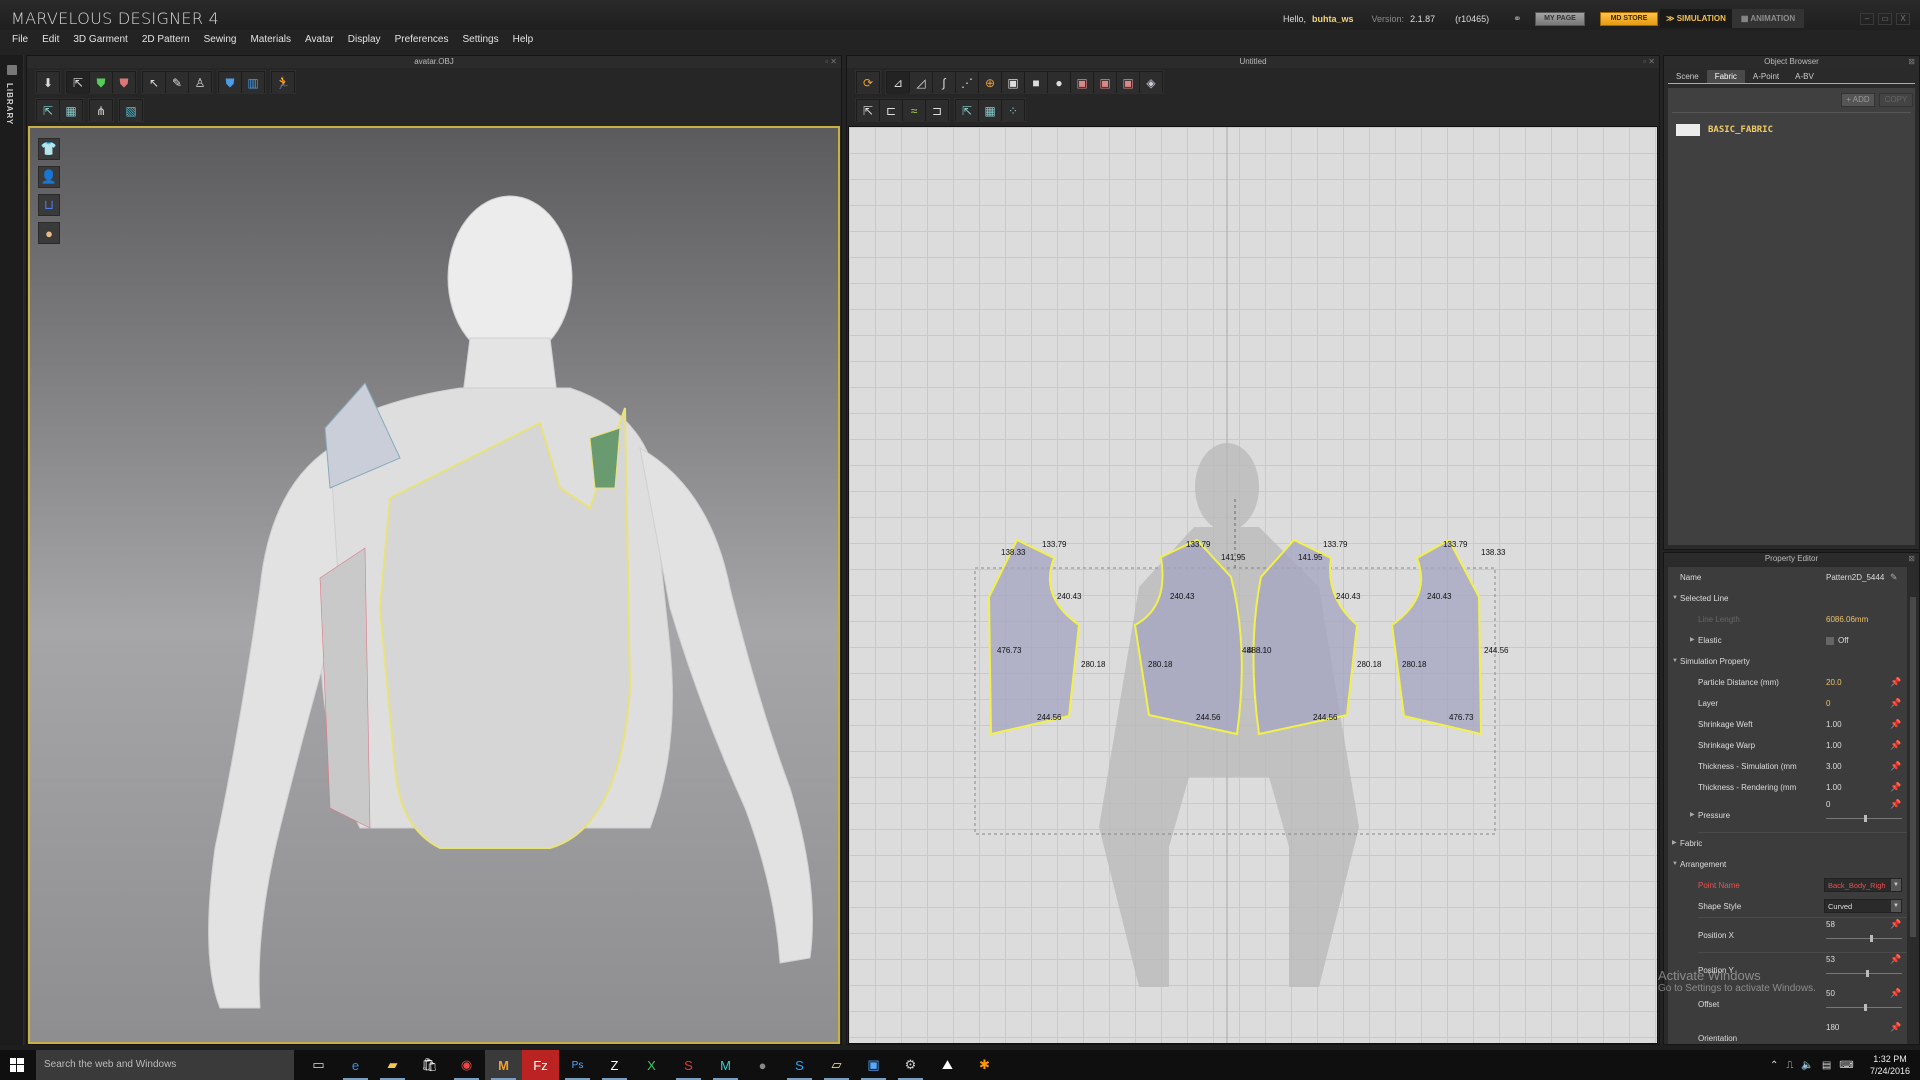 The height and width of the screenshot is (1080, 1920). I want to click on image-icon: ⛰, so click(947, 1065).